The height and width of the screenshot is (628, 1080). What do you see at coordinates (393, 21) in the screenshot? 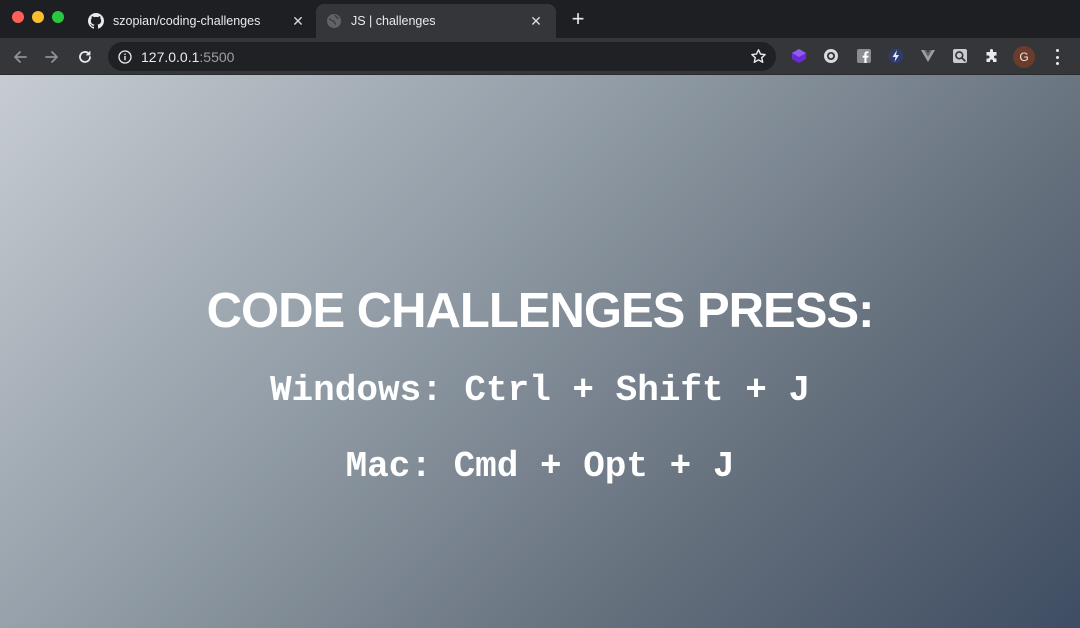
I see `tab-title: JS | challenges` at bounding box center [393, 21].